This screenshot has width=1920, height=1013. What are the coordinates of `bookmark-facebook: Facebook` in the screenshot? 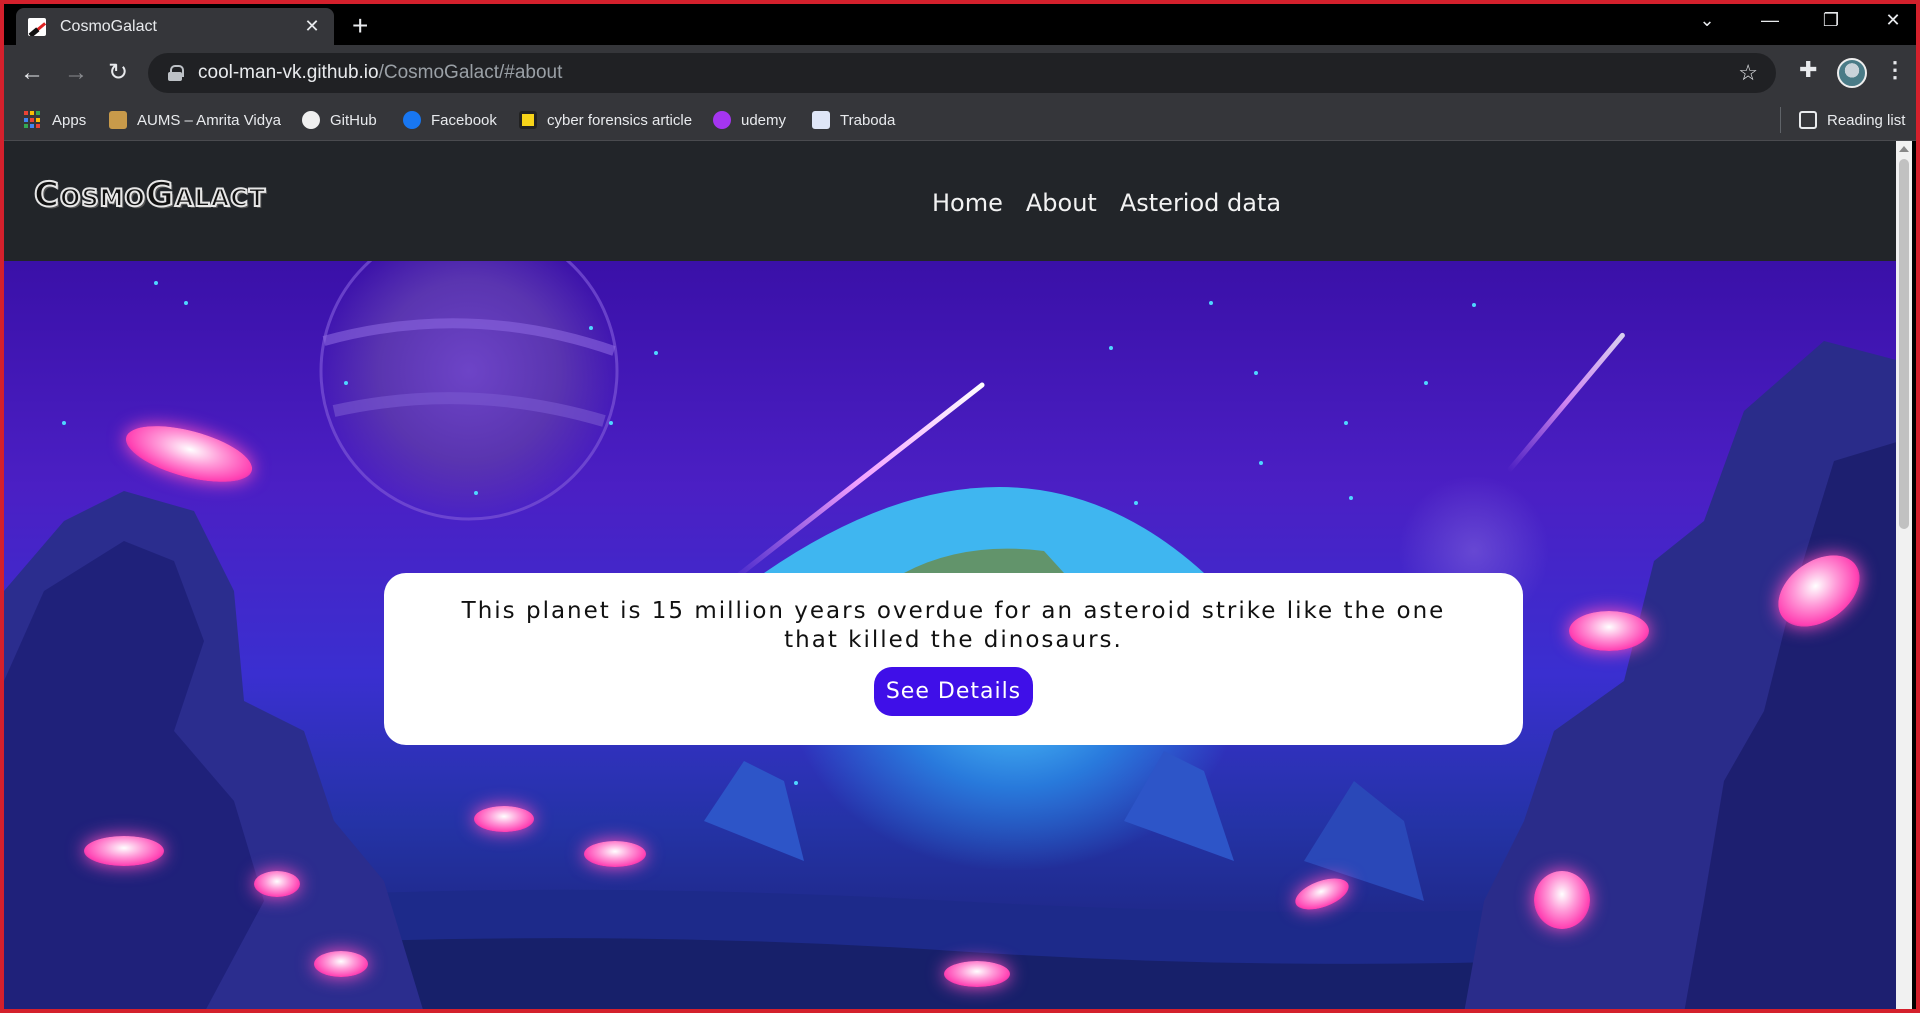 It's located at (450, 120).